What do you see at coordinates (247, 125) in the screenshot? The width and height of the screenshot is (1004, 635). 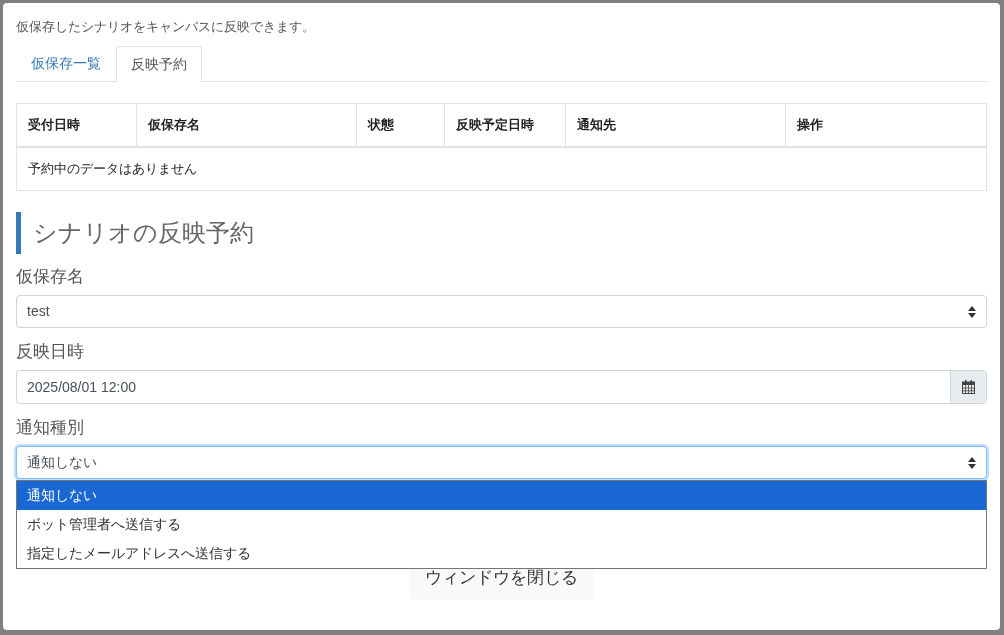 I see `column-header: 仮保存名` at bounding box center [247, 125].